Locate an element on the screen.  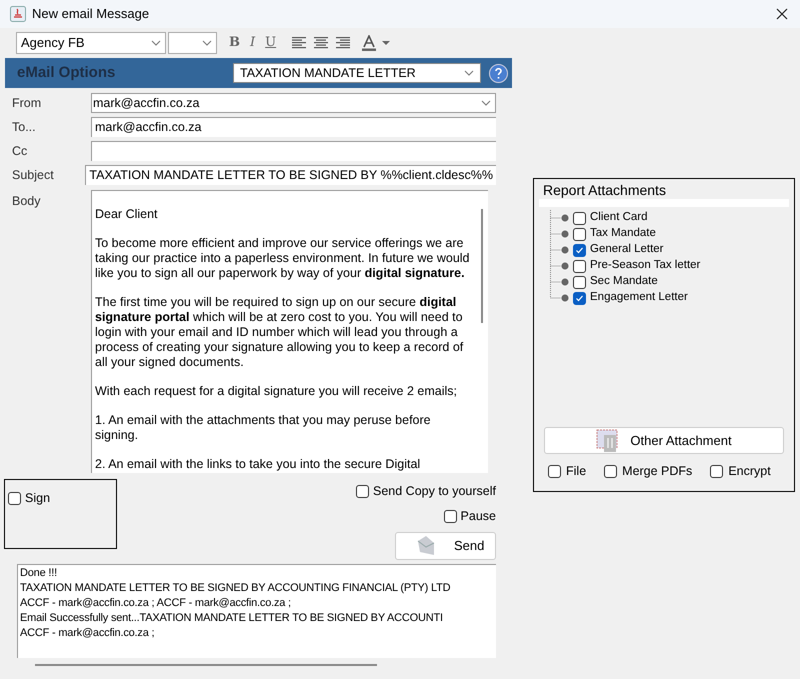
log-line: Email Successfully sent...TAXATION MANDATE LETTER TO BE SIGNED BY ACCOUNTI is located at coordinates (232, 618).